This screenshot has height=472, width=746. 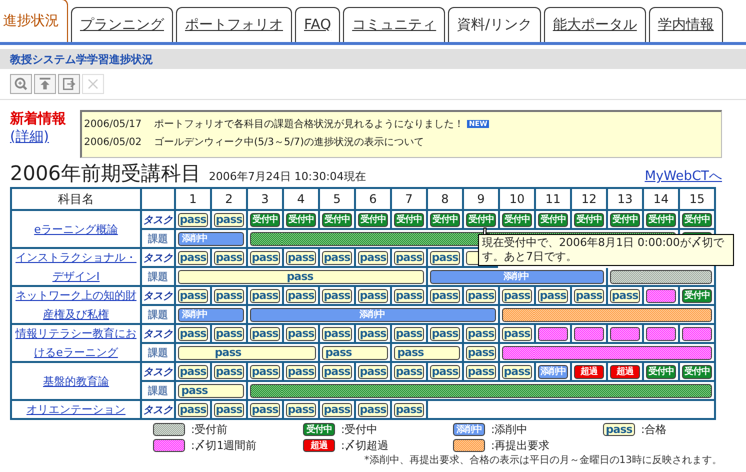 What do you see at coordinates (76, 409) in the screenshot?
I see `subject-link: オリエンテーション` at bounding box center [76, 409].